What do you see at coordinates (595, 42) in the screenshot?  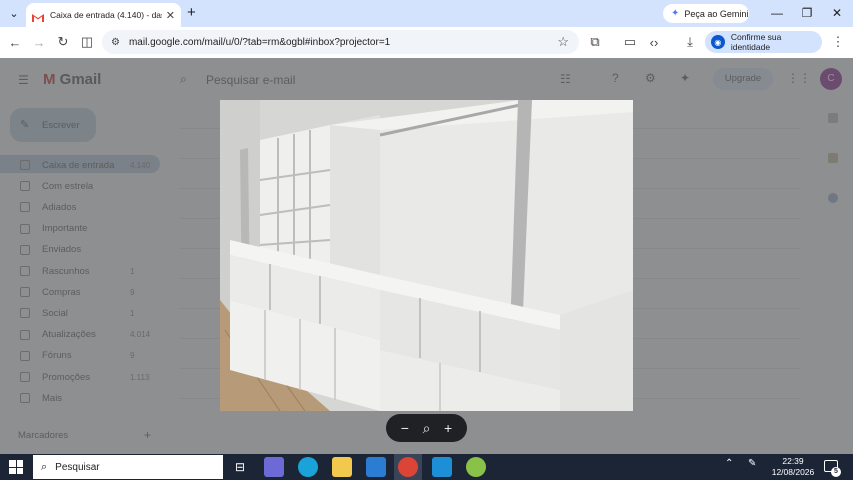 I see `extensions-icon: ⧉` at bounding box center [595, 42].